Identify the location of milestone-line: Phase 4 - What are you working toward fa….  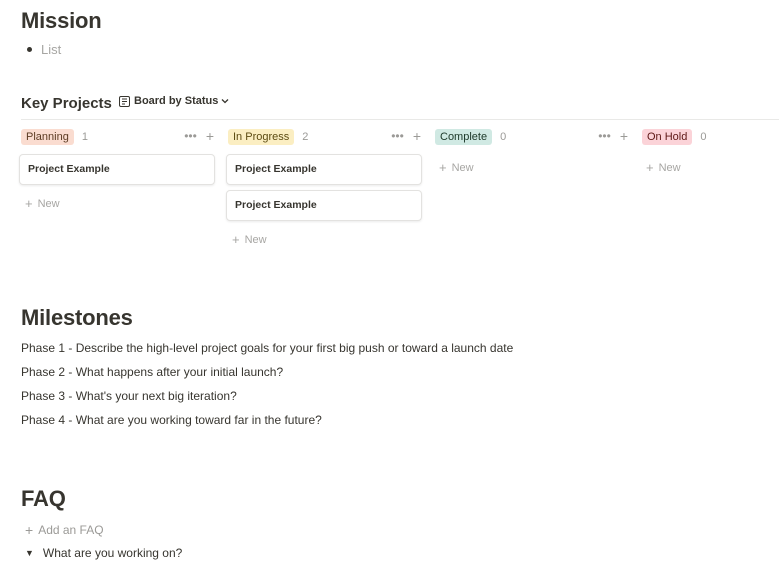
(171, 420).